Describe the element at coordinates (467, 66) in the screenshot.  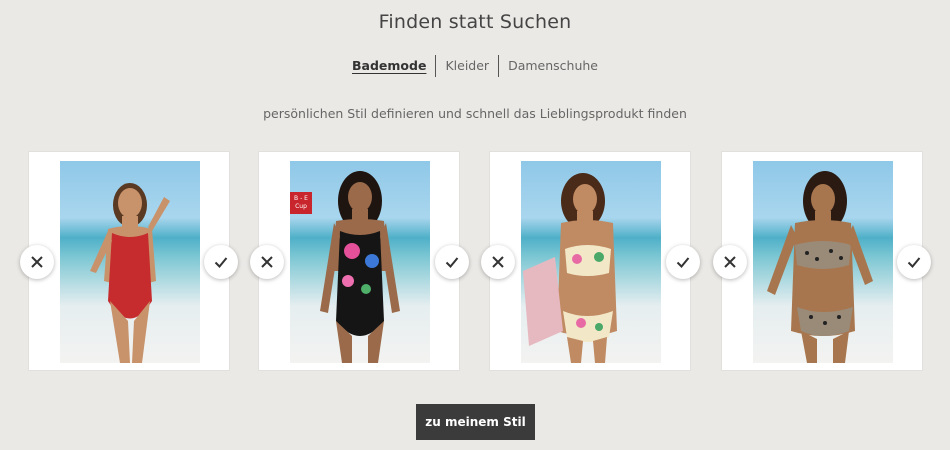
I see `tab-kleider: Kleider` at that location.